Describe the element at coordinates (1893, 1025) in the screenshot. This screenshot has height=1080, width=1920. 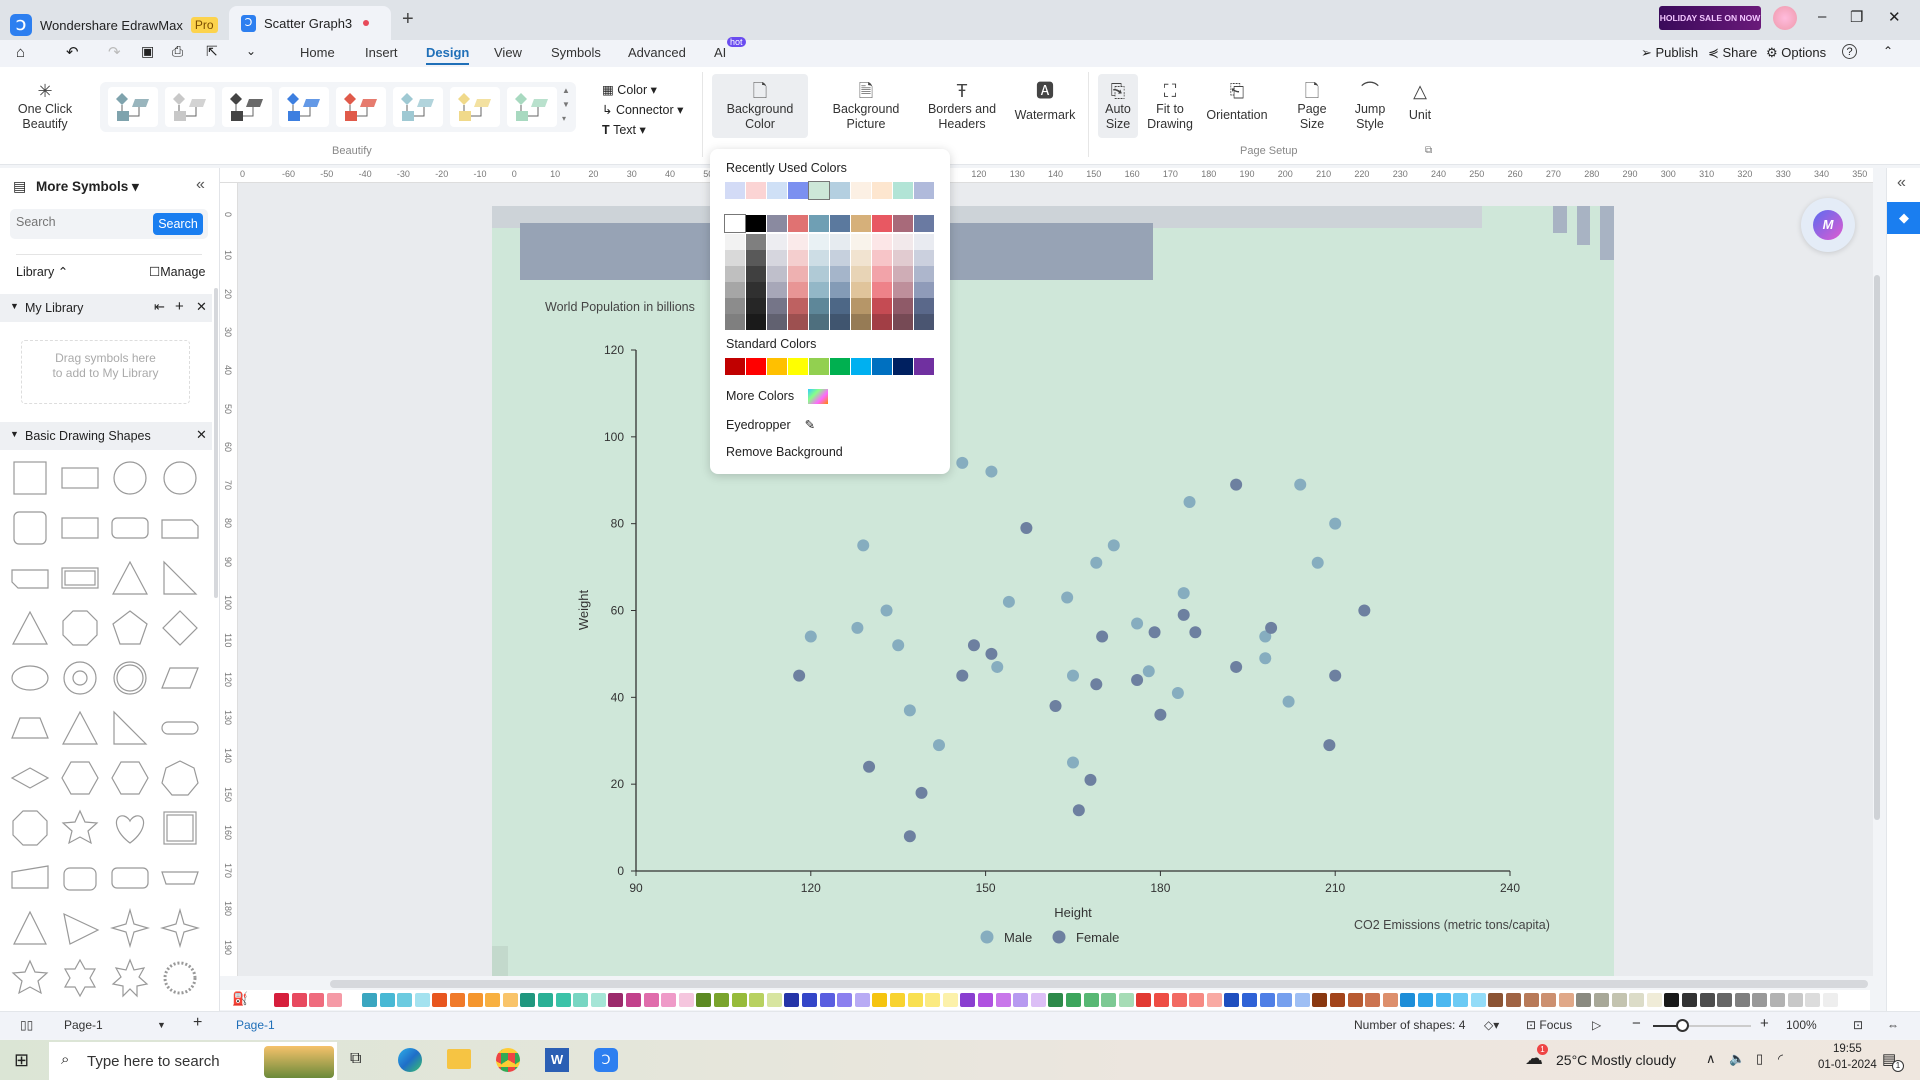
I see `fit-width-icon: ⇔` at that location.